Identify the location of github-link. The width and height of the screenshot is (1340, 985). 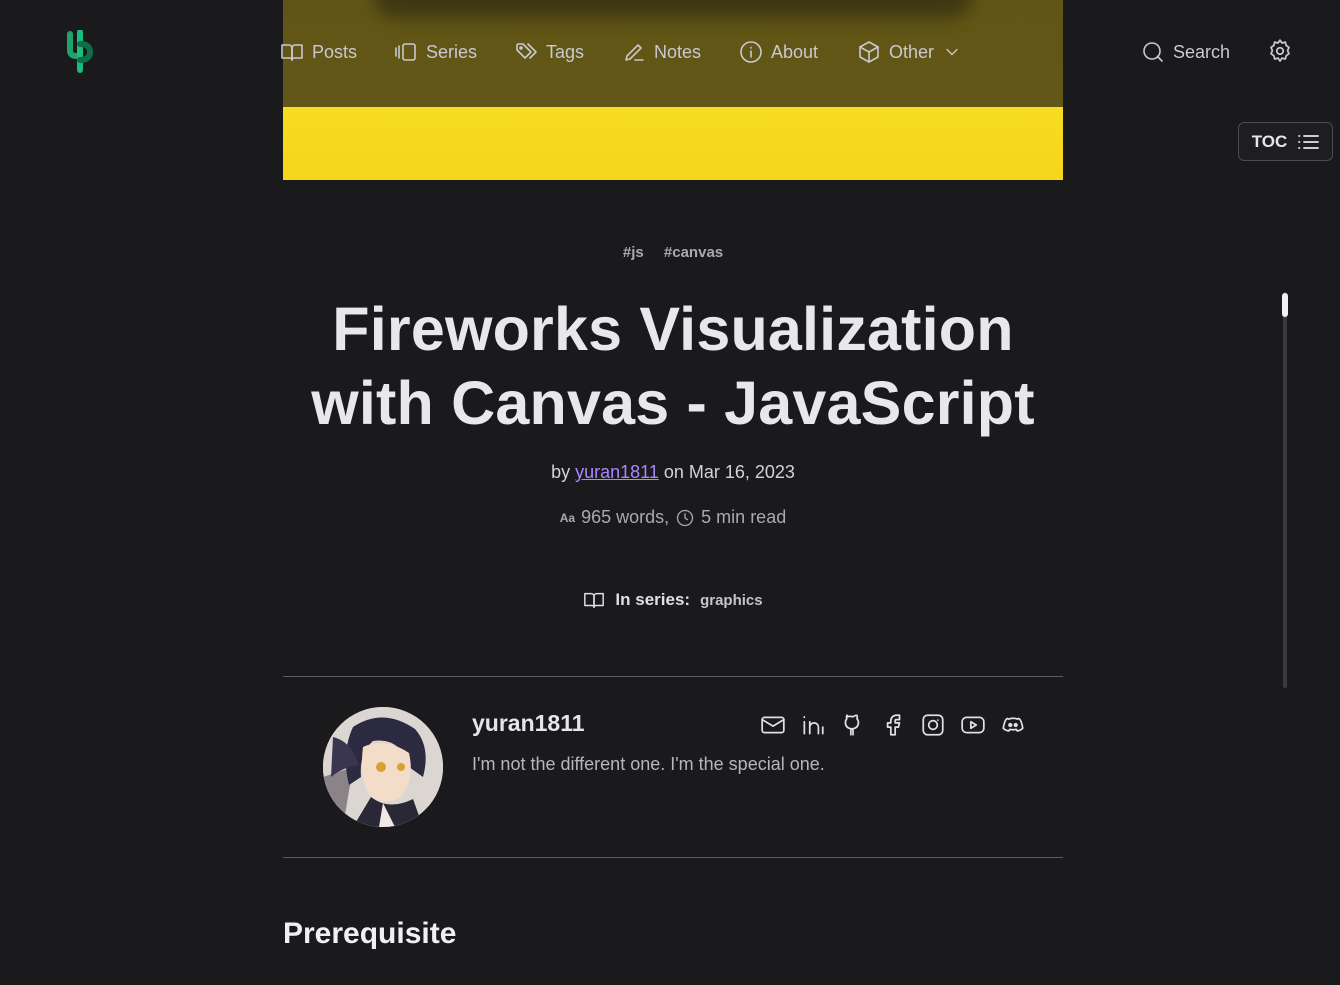
(853, 725).